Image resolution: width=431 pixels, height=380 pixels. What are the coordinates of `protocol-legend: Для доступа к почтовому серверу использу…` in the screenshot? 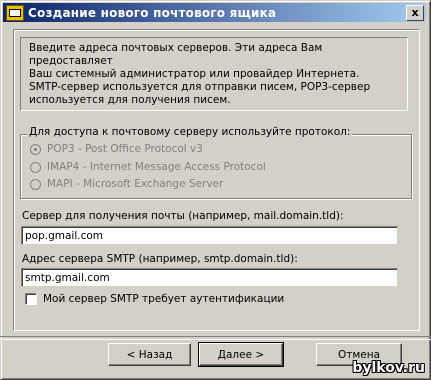 It's located at (190, 132).